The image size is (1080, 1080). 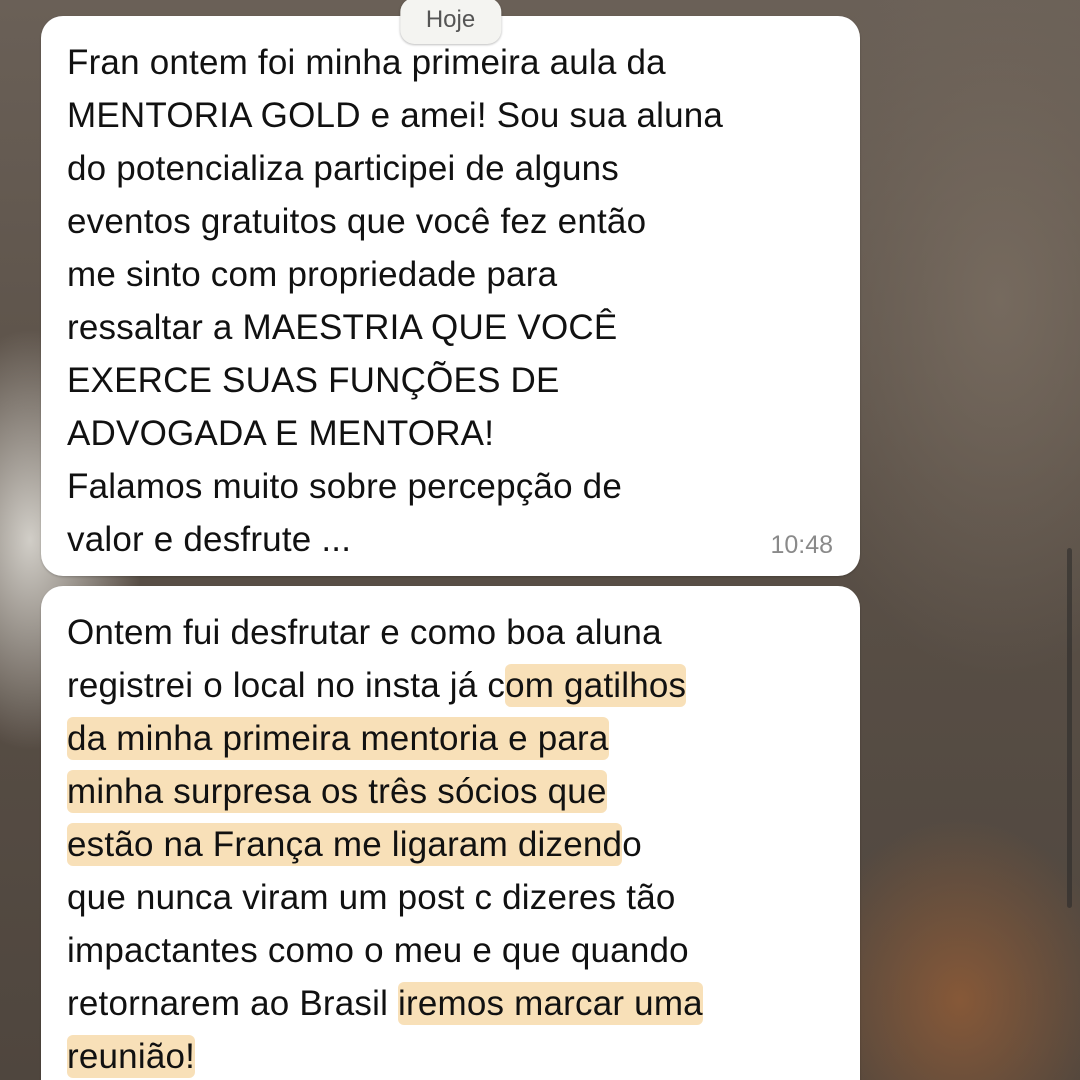 What do you see at coordinates (450, 22) in the screenshot?
I see `date-separator: Hoje` at bounding box center [450, 22].